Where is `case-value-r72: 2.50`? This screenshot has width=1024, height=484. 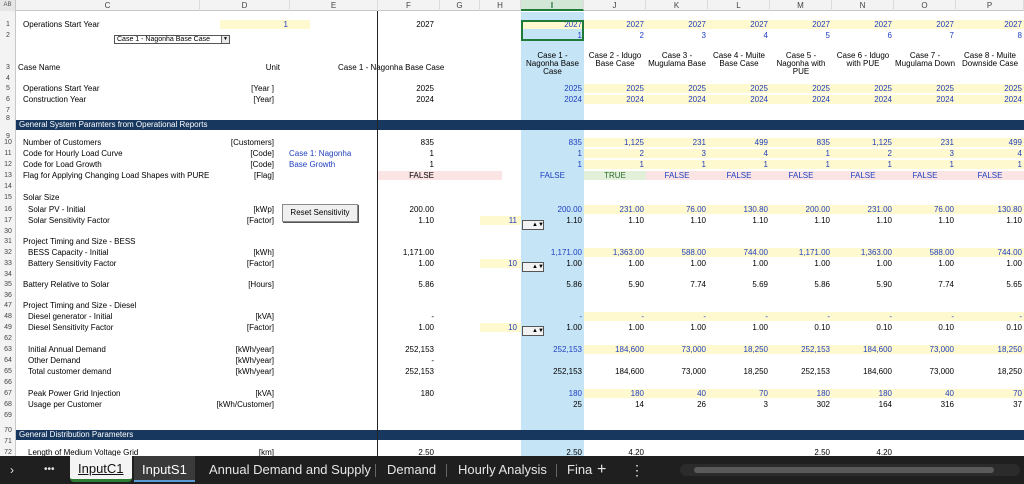
case-value-r72: 2.50 is located at coordinates (551, 452).